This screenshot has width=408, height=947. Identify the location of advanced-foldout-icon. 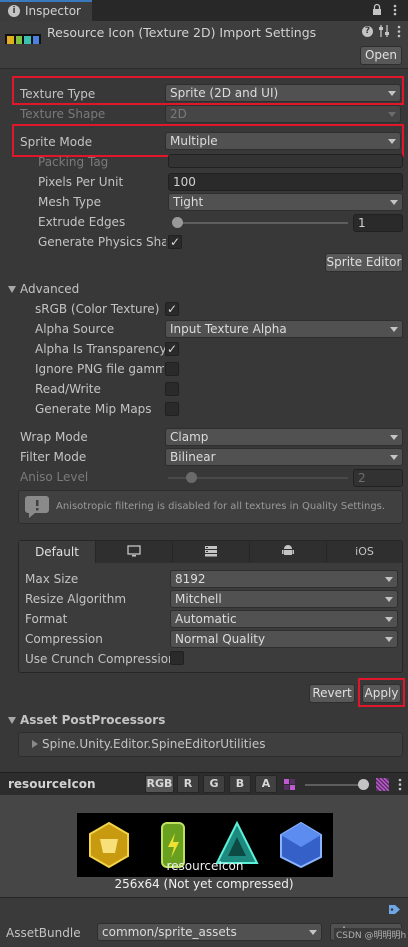
(12, 289).